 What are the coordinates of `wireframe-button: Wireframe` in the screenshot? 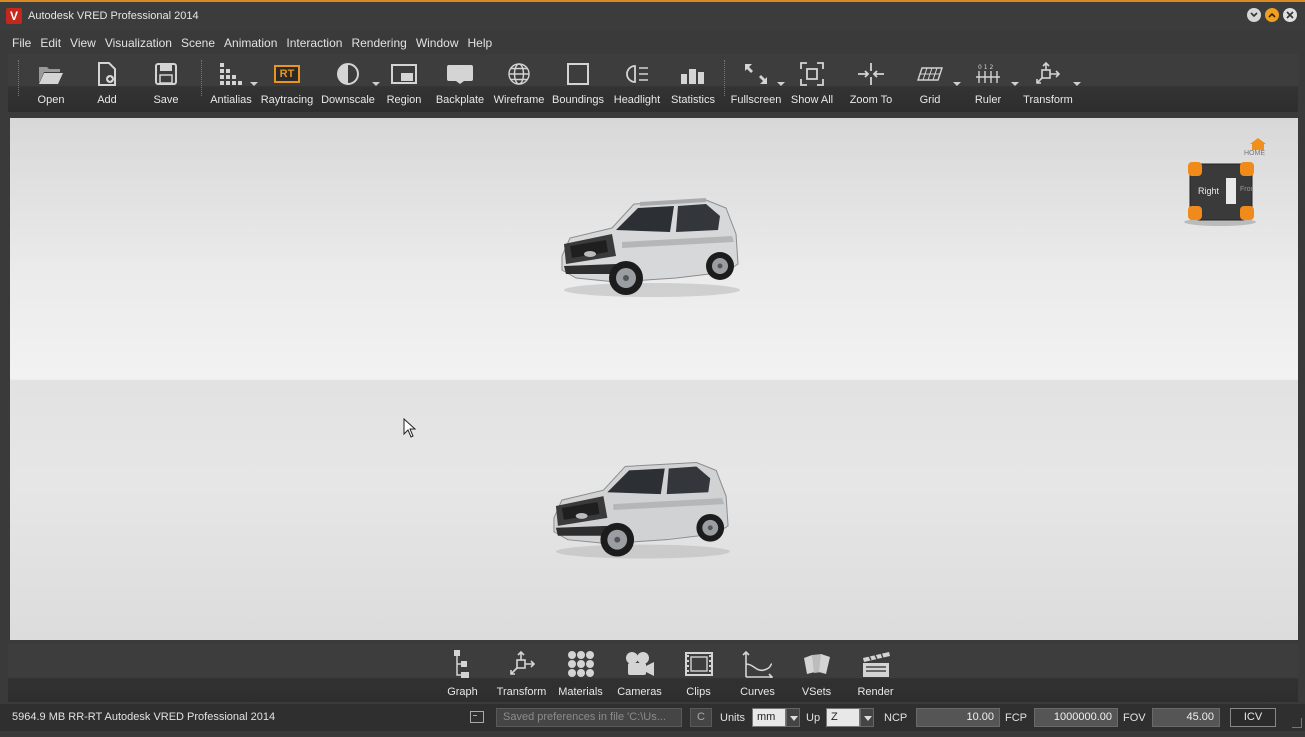 It's located at (519, 83).